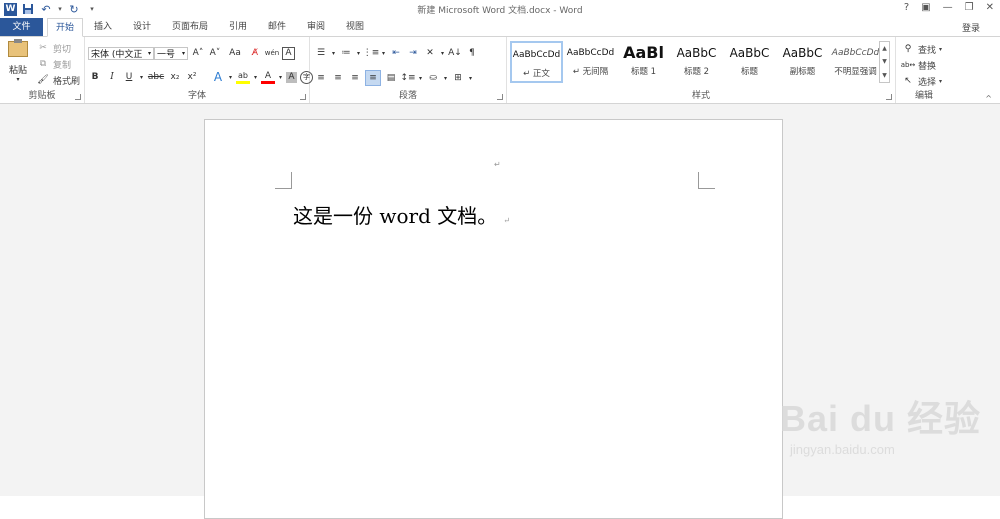  Describe the element at coordinates (940, 49) in the screenshot. I see `find-dropdown-icon: ▾` at that location.